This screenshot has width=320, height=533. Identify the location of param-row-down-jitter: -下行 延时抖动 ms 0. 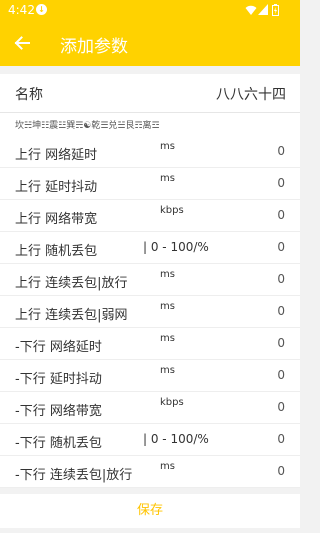
(150, 376).